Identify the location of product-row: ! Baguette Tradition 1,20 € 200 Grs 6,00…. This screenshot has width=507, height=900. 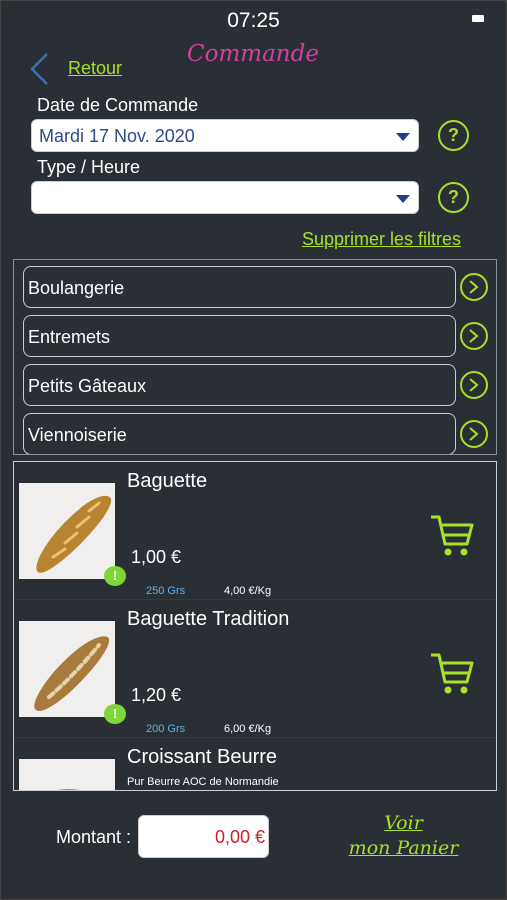
(255, 669).